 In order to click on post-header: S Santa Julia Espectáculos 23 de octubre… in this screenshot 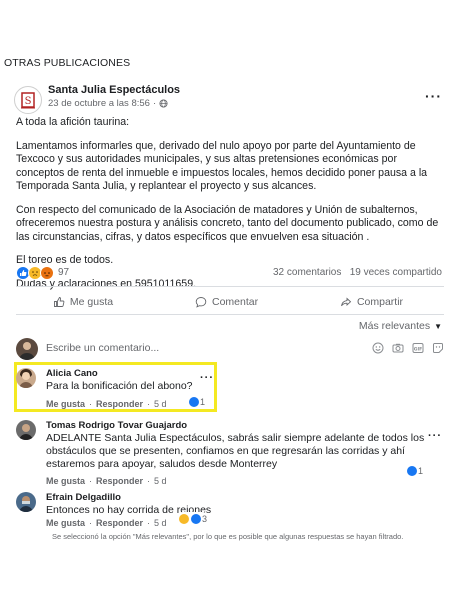, I will do `click(228, 97)`.